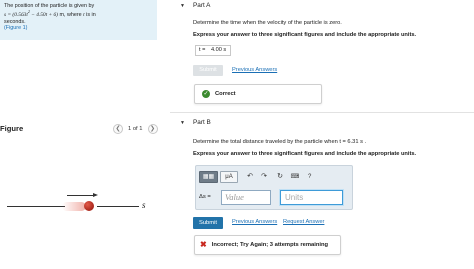 The image size is (474, 269). What do you see at coordinates (208, 70) in the screenshot?
I see `part-a-submit-button: Submit` at bounding box center [208, 70].